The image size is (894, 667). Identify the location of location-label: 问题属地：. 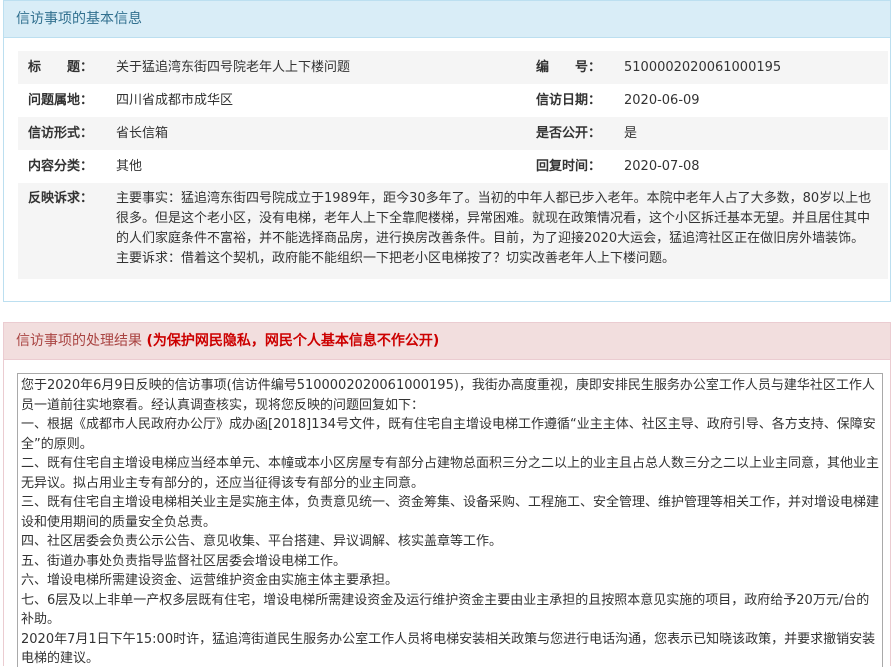
(61, 100).